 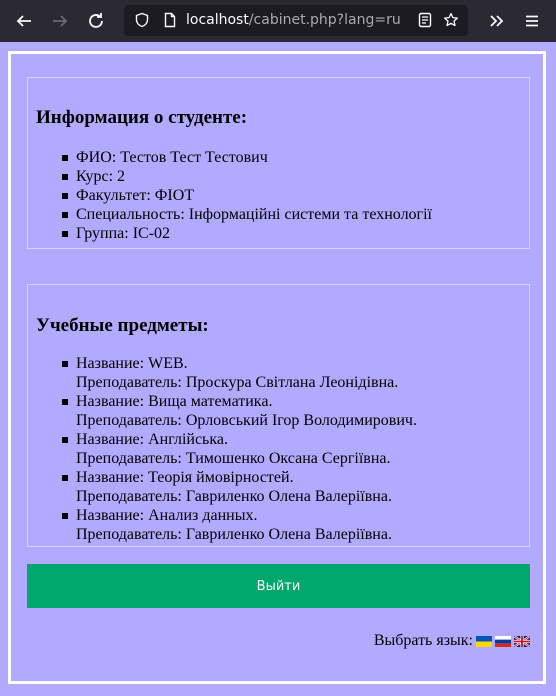 I want to click on russia-flag-icon, so click(x=503, y=641).